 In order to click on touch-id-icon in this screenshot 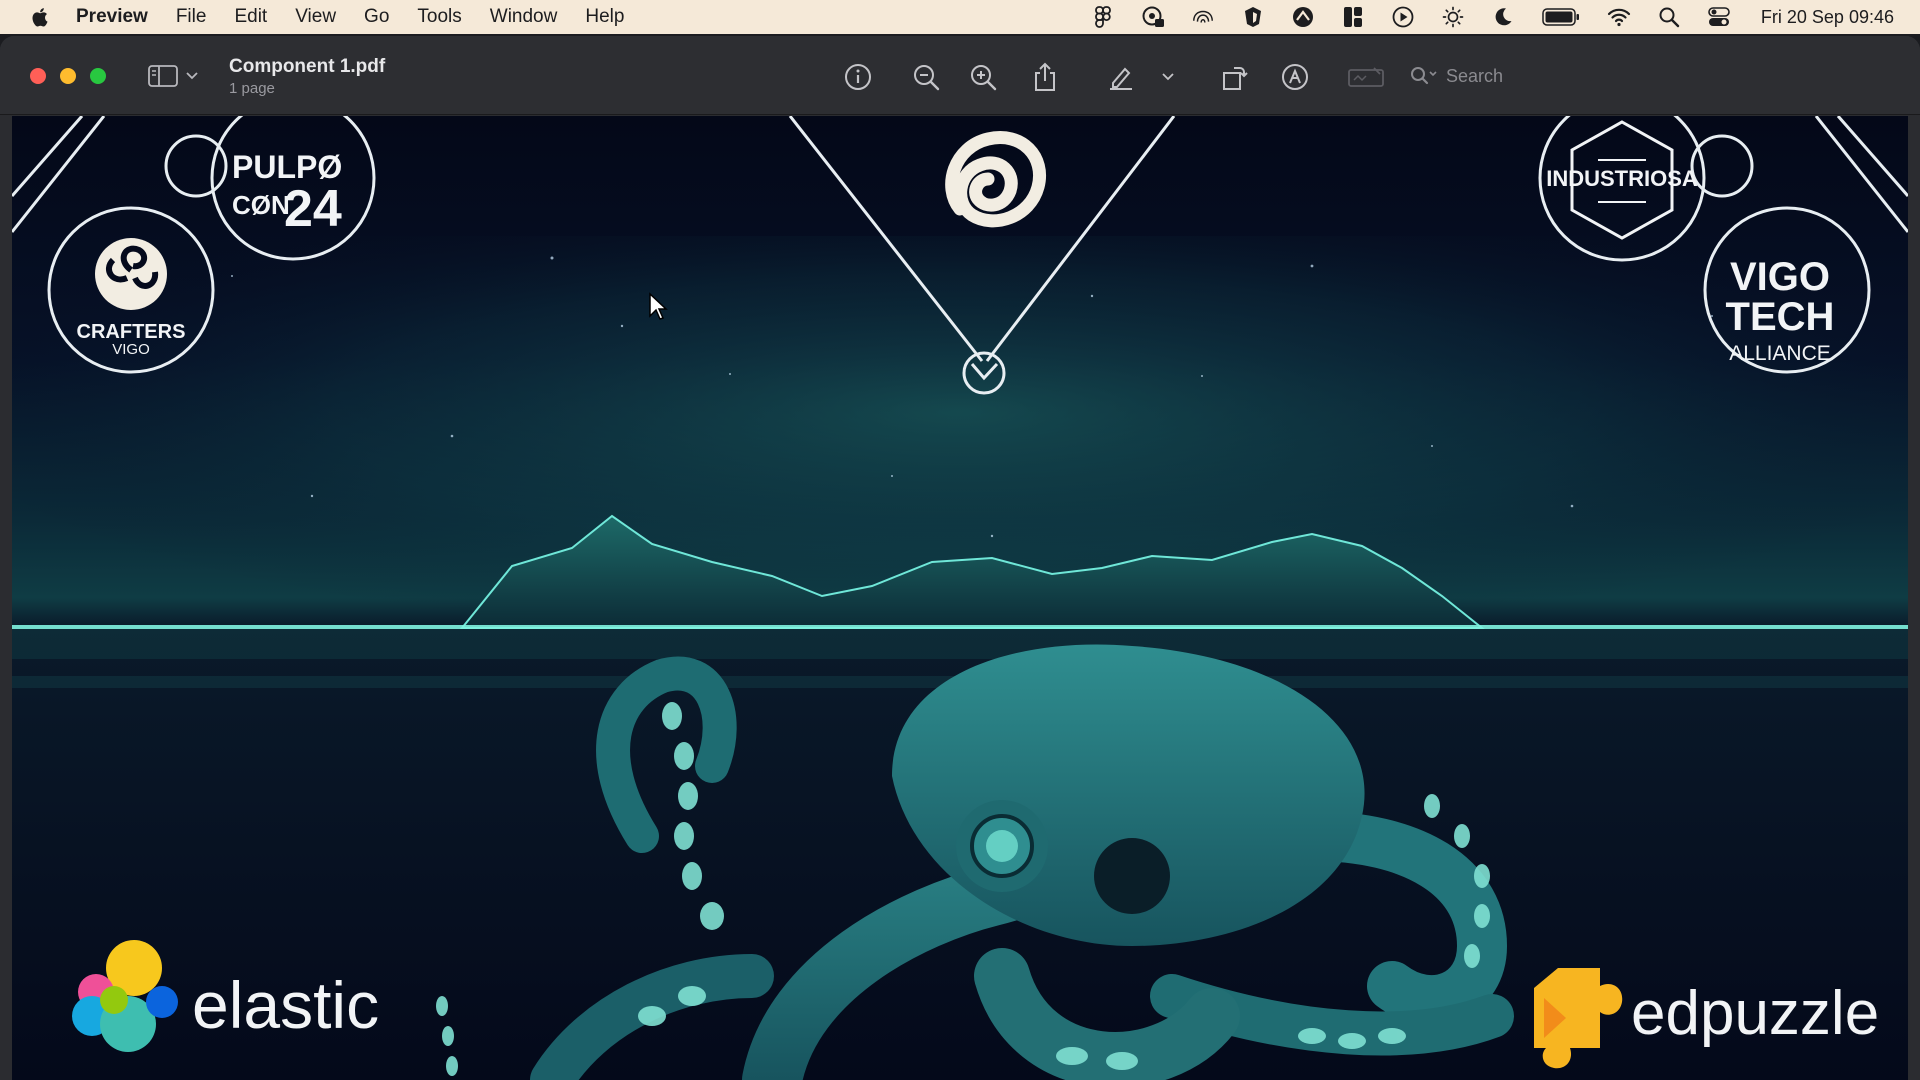, I will do `click(1203, 17)`.